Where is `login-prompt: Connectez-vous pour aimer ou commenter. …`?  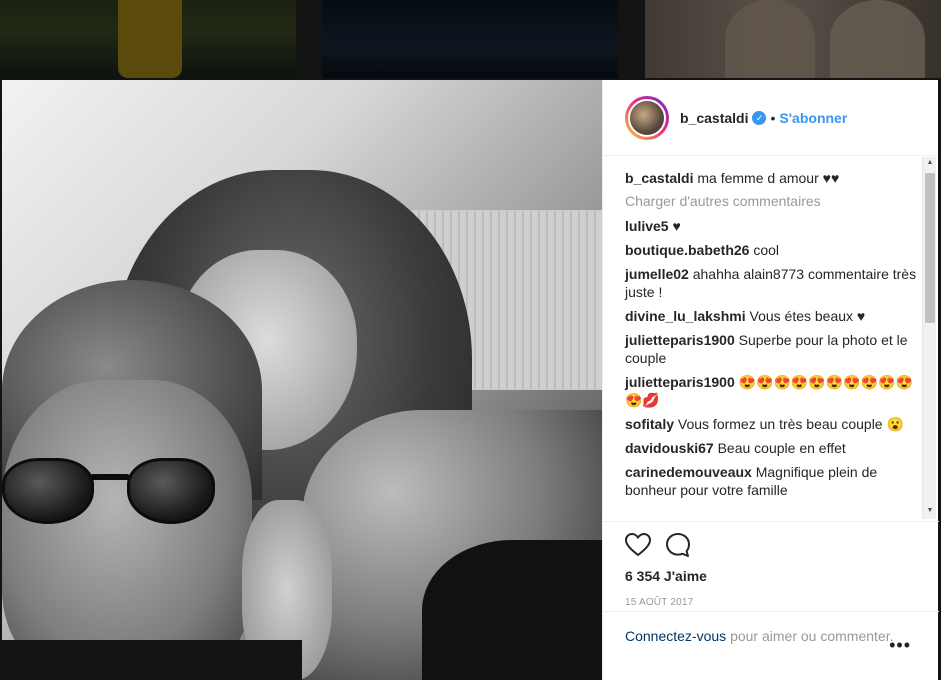
login-prompt: Connectez-vous pour aimer ou commenter. … is located at coordinates (771, 645).